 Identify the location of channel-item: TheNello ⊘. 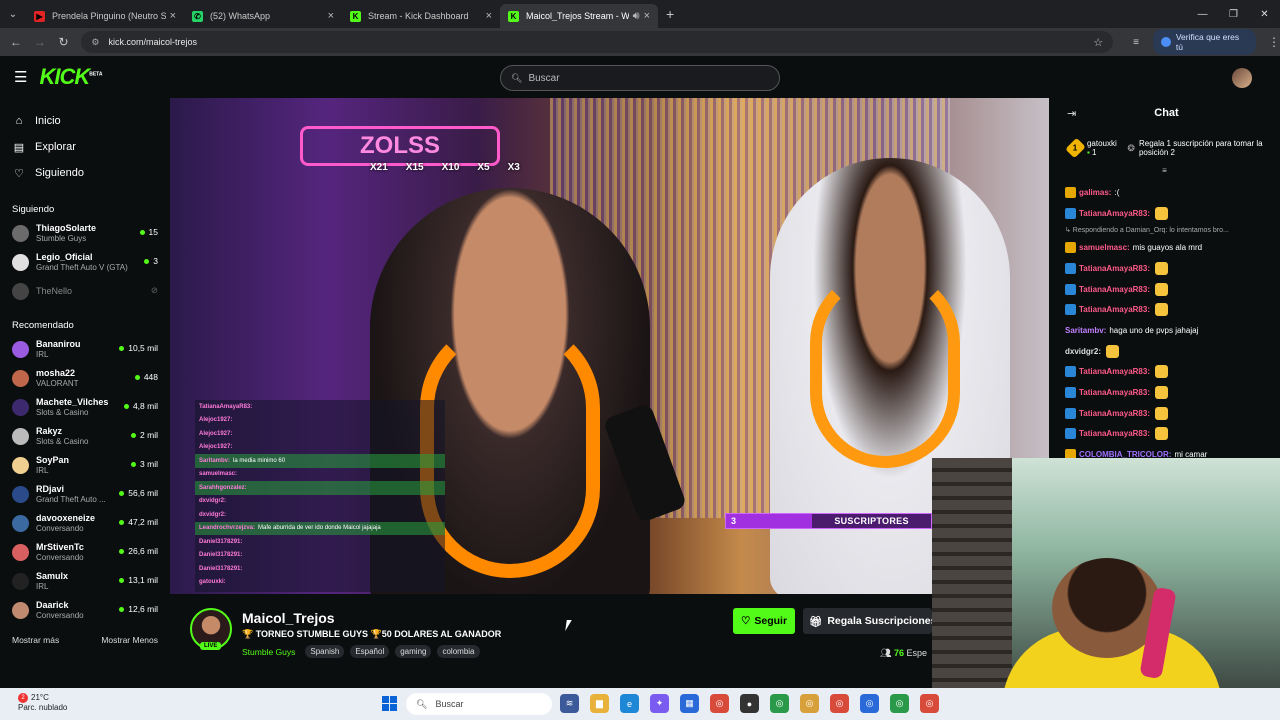
(85, 291).